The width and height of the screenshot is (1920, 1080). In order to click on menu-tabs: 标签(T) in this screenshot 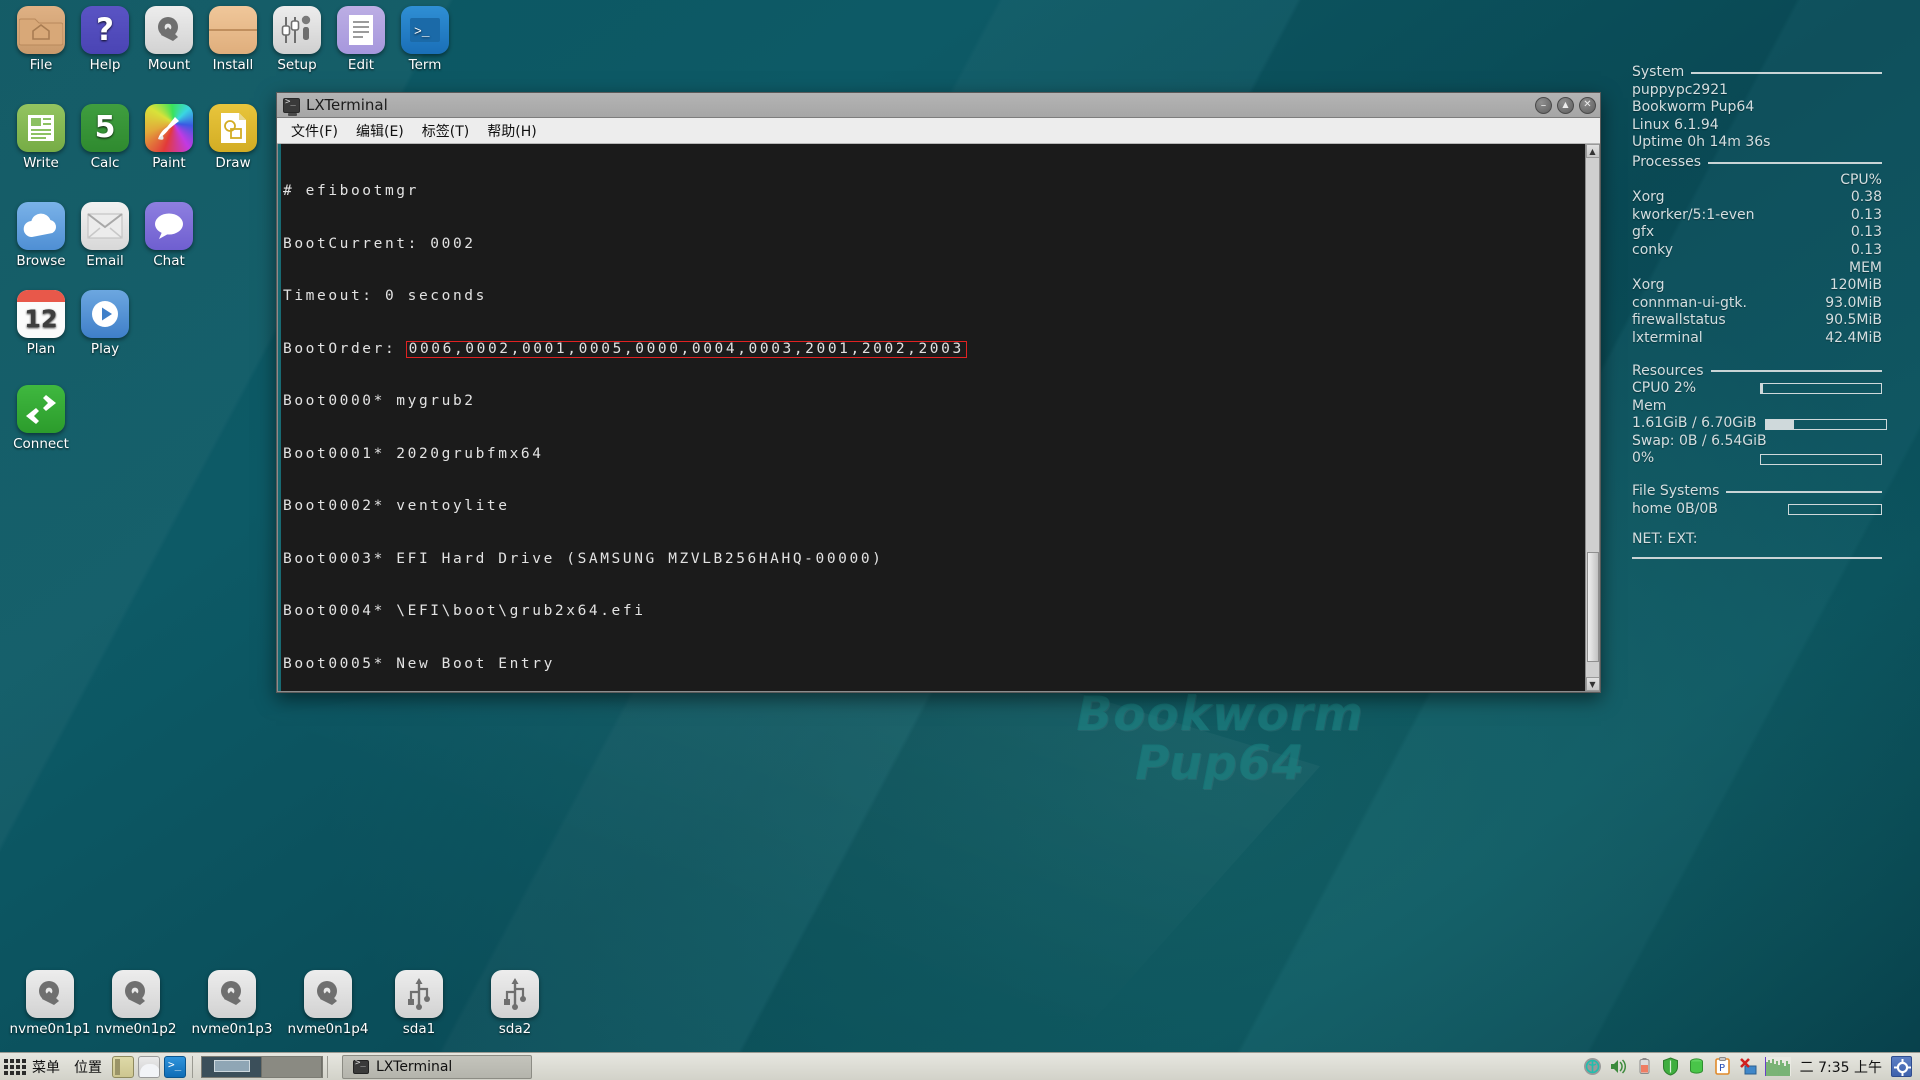, I will do `click(445, 131)`.